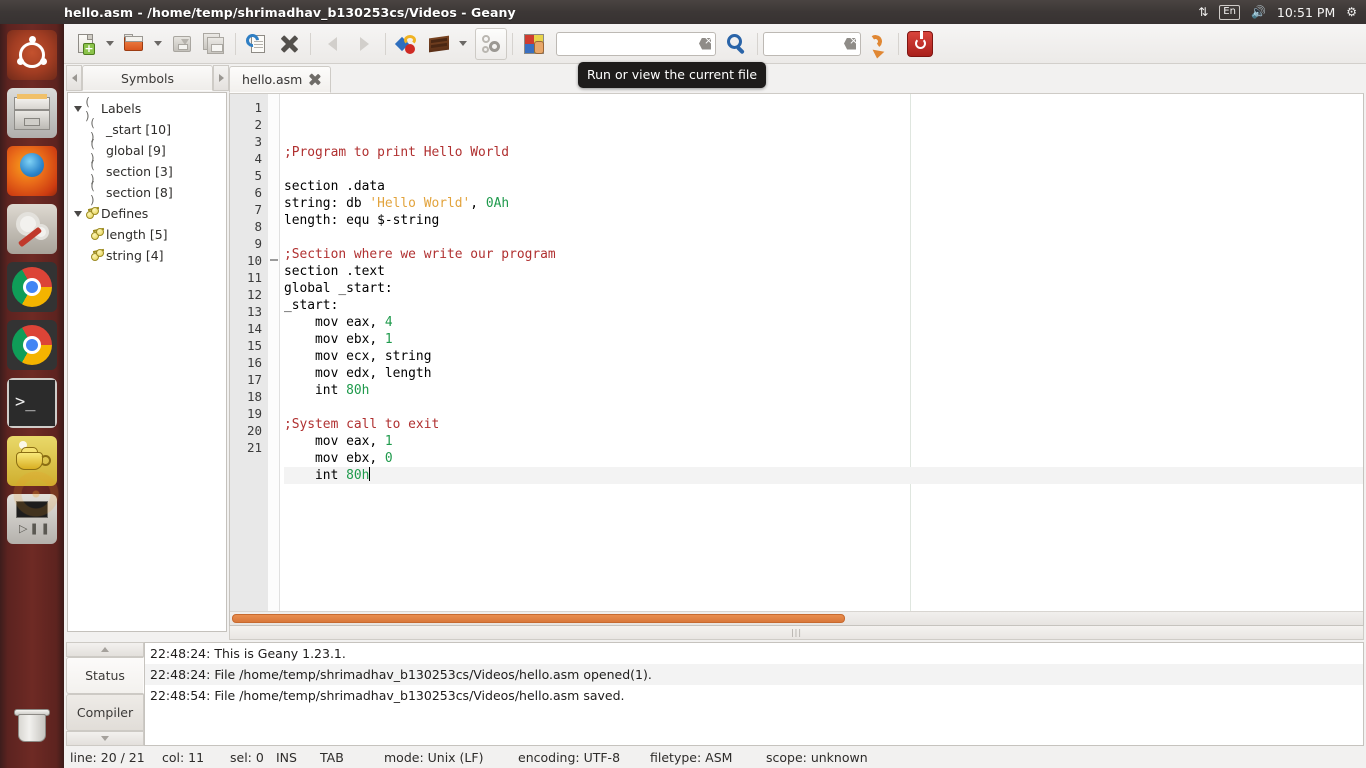 This screenshot has width=1366, height=768. Describe the element at coordinates (105, 650) in the screenshot. I see `message-tabs-scroll-up-button` at that location.